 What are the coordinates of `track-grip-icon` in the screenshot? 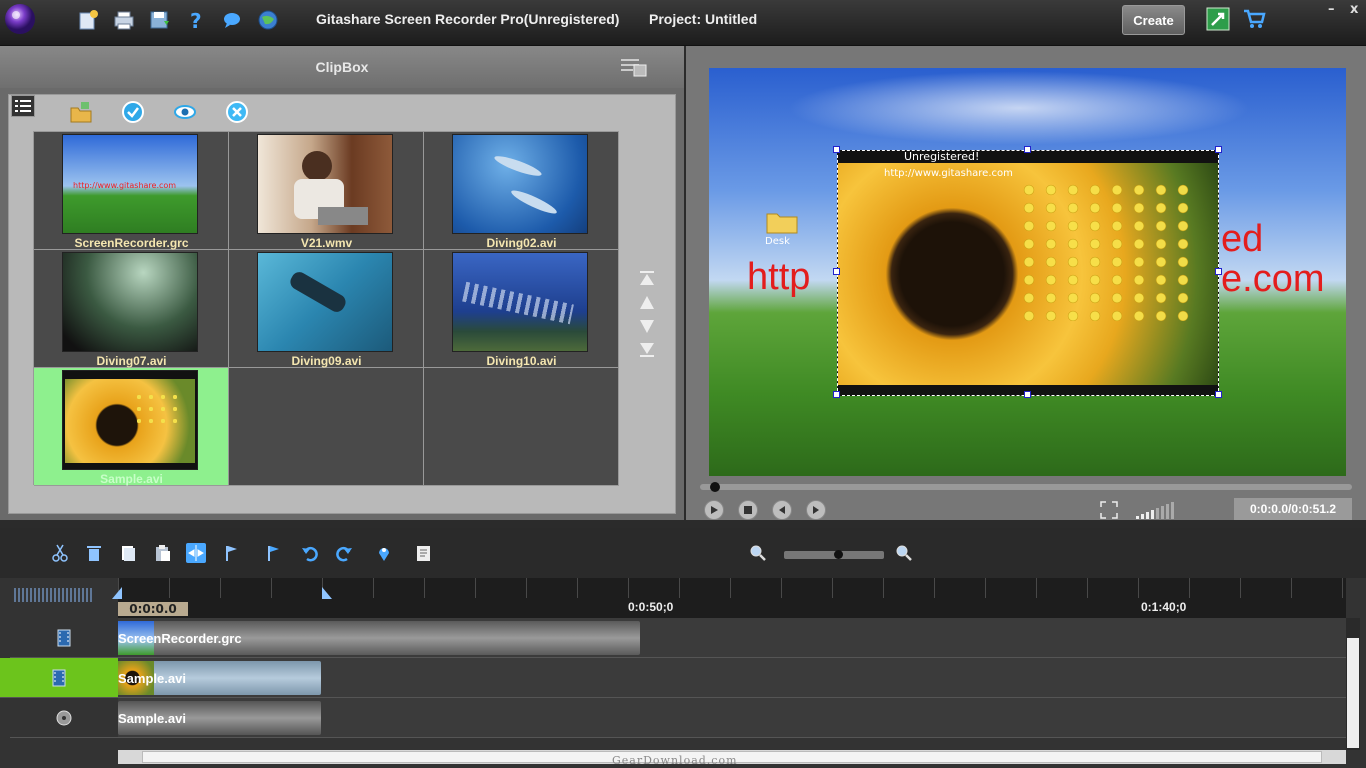 It's located at (54, 595).